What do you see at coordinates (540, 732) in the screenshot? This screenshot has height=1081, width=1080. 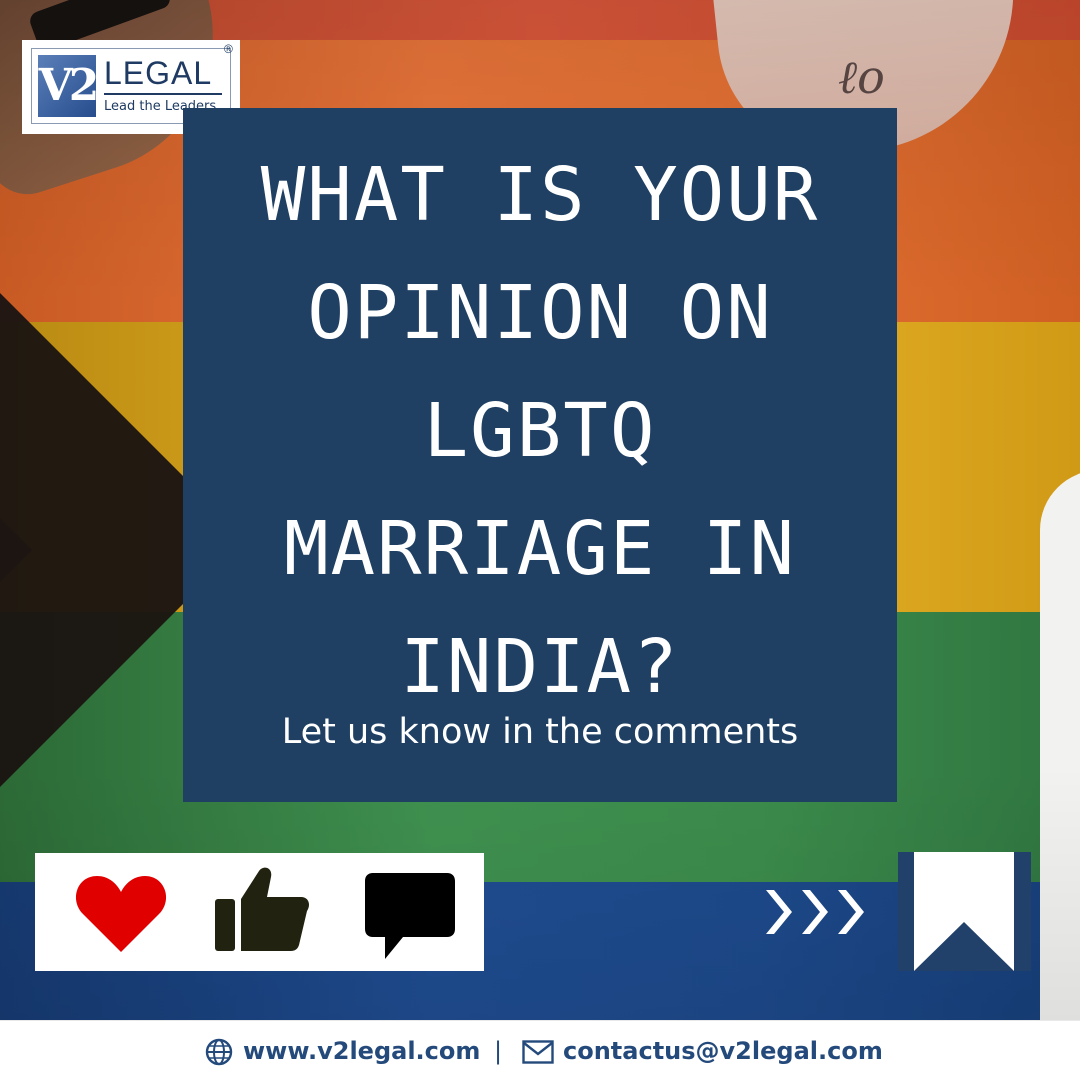 I see `subtext: Let us know in the comments` at bounding box center [540, 732].